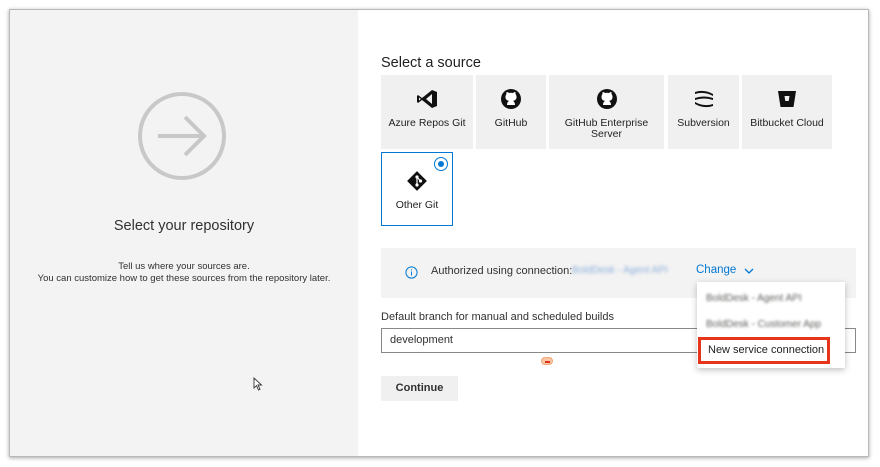 The image size is (880, 467). What do you see at coordinates (441, 164) in the screenshot?
I see `selected-radio-icon` at bounding box center [441, 164].